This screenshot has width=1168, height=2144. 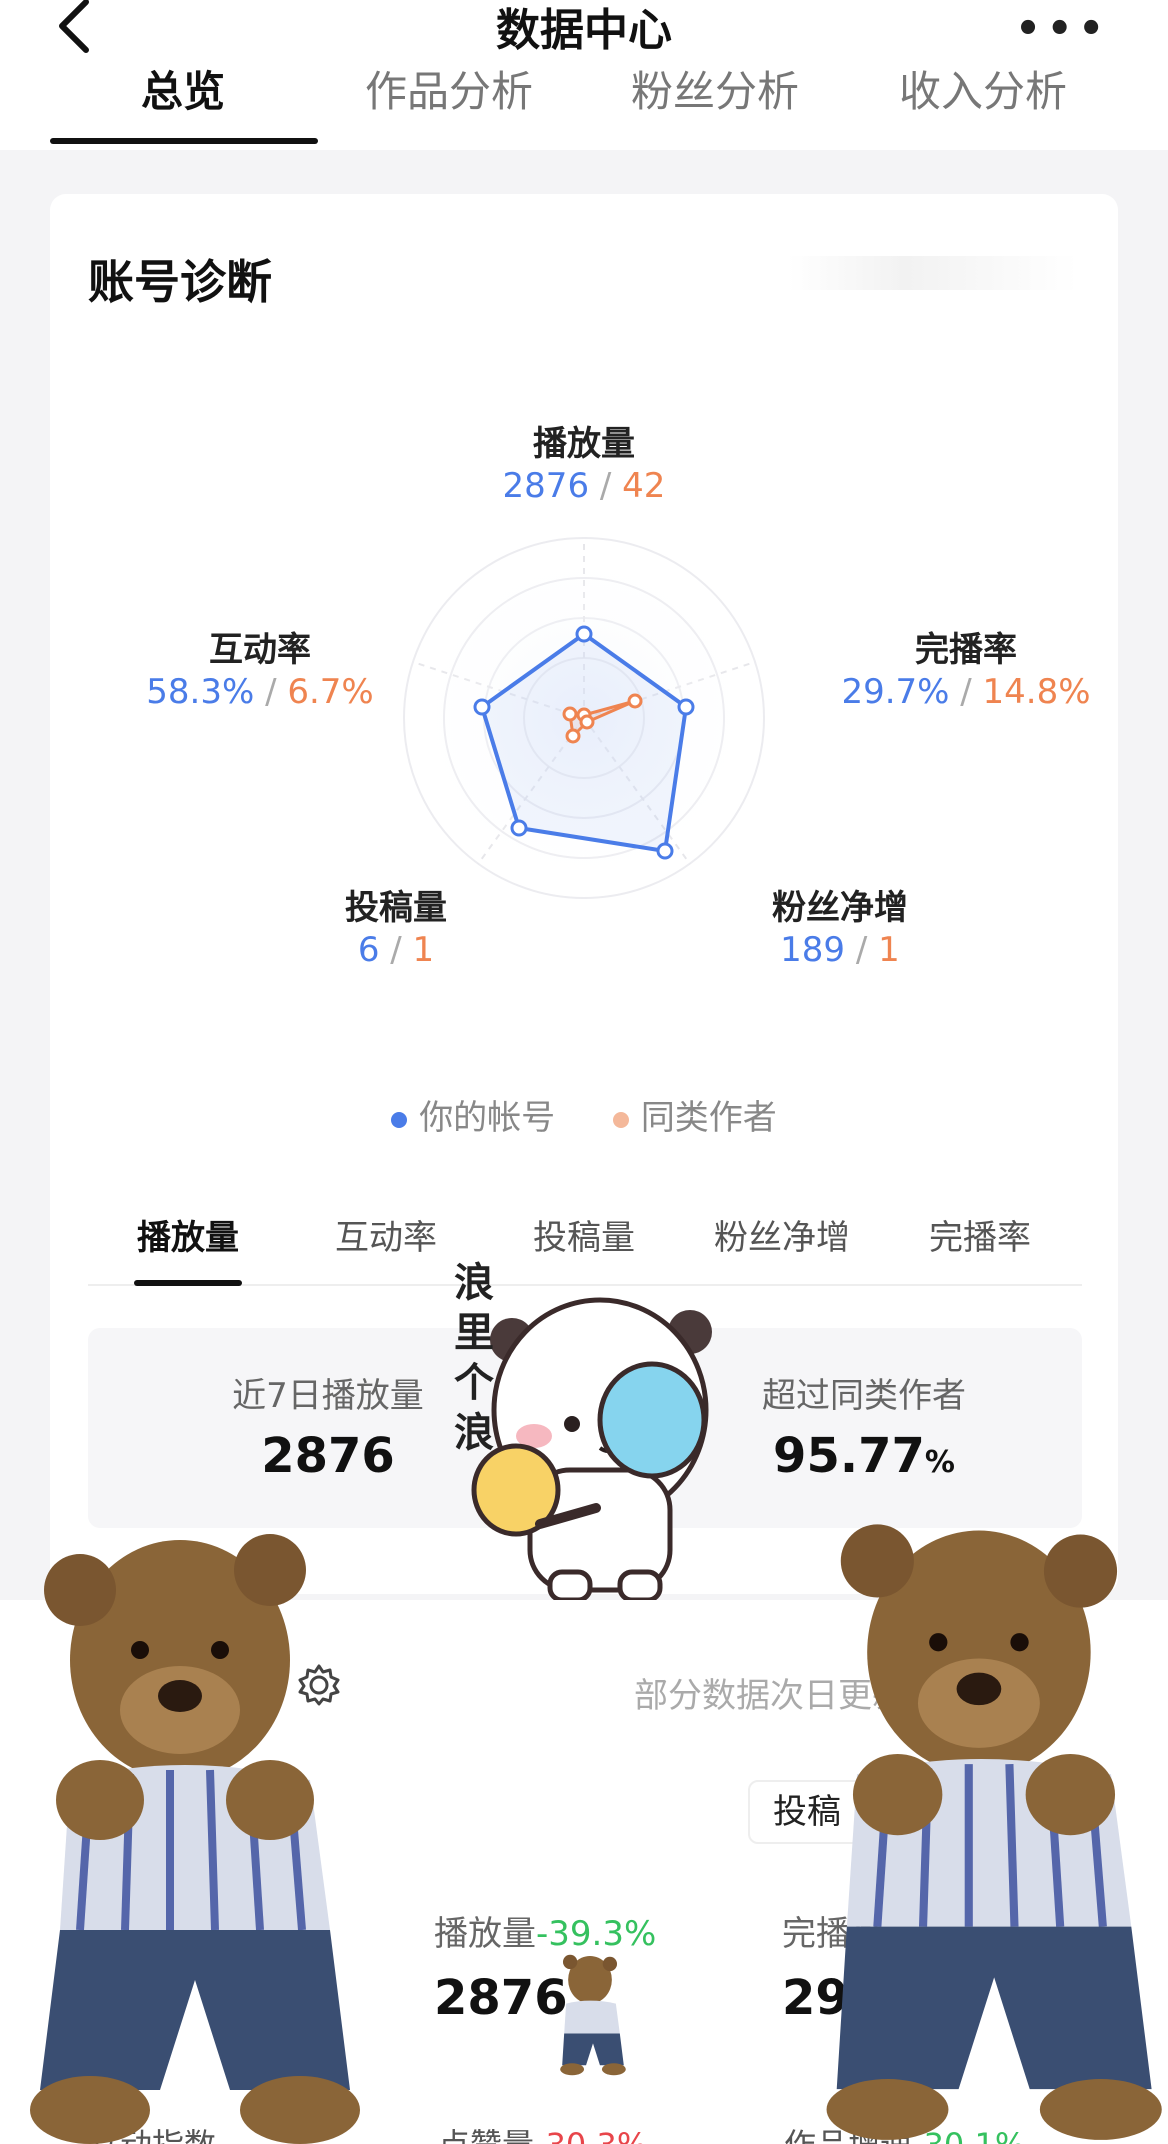 What do you see at coordinates (184, 141) in the screenshot?
I see `active-tab-indicator` at bounding box center [184, 141].